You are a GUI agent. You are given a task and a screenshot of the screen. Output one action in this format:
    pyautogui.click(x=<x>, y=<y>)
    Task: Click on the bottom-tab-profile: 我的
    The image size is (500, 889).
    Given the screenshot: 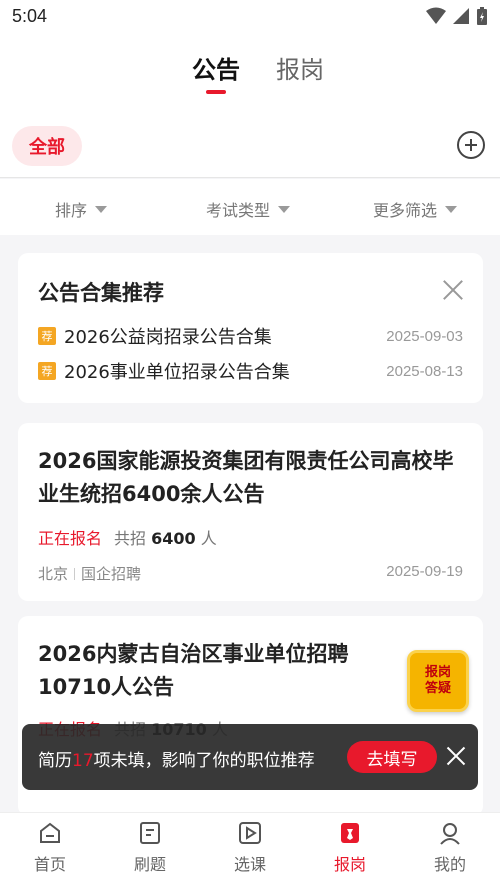 What is the action you would take?
    pyautogui.click(x=450, y=848)
    